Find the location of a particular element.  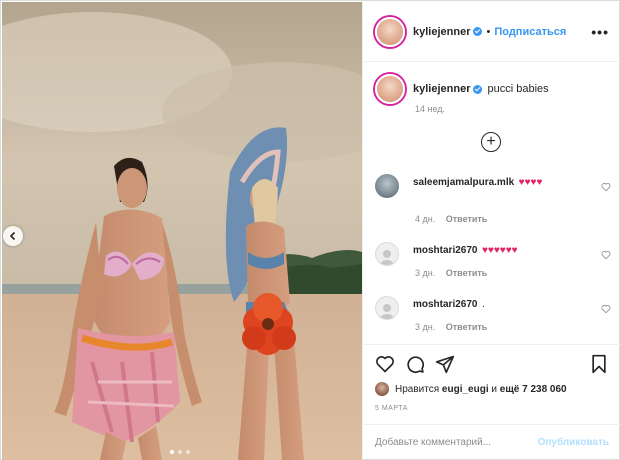

follow-button: Подписаться is located at coordinates (530, 32).